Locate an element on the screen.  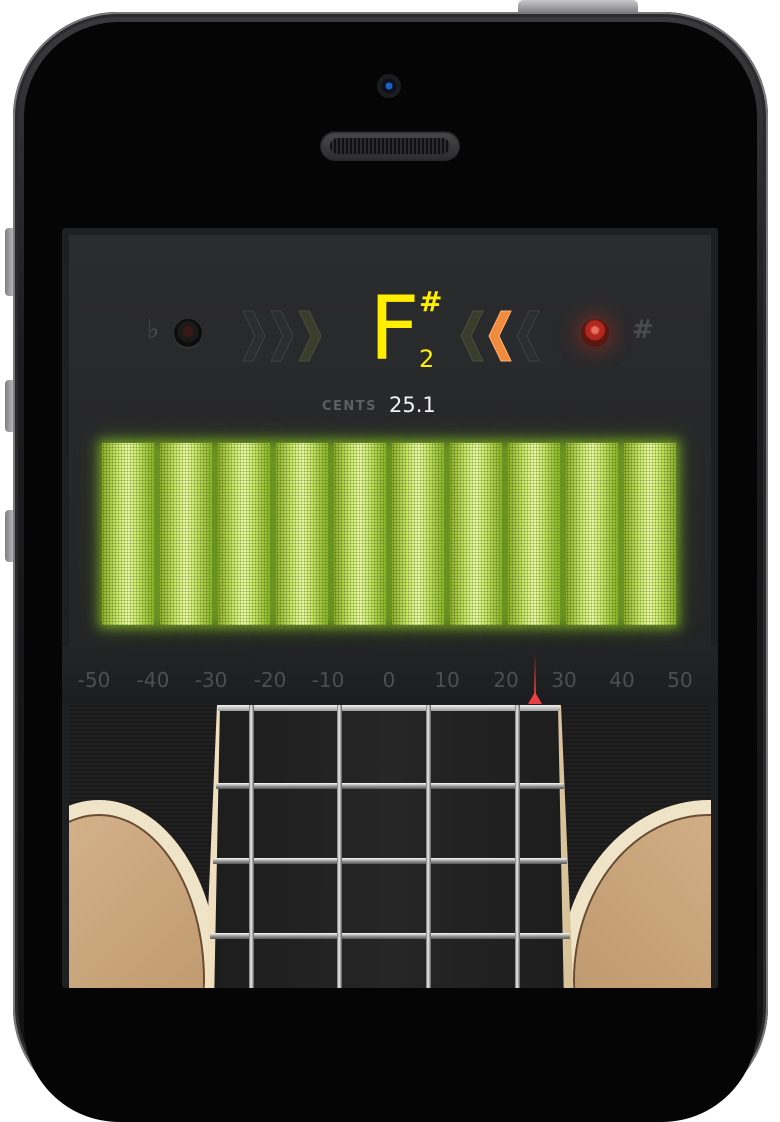
cents-scale: -50 -40 -30 -20 -10 0 10 20 30 40 50 is located at coordinates (390, 675).